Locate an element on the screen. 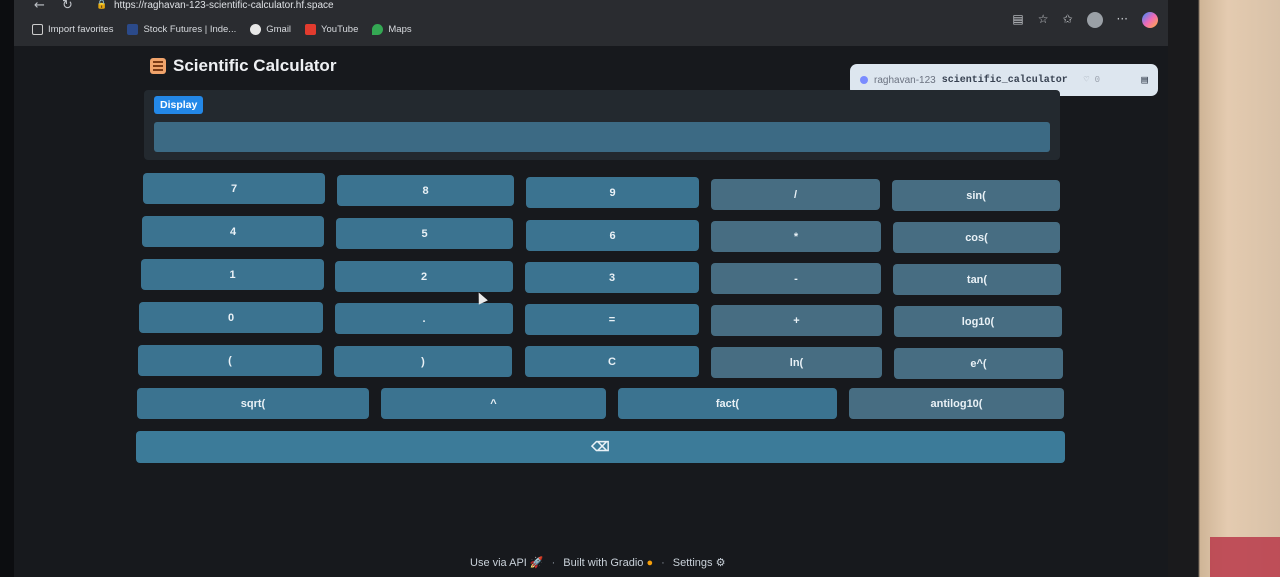 Image resolution: width=1280 pixels, height=577 pixels. backspace-button: ⌫ is located at coordinates (600, 447).